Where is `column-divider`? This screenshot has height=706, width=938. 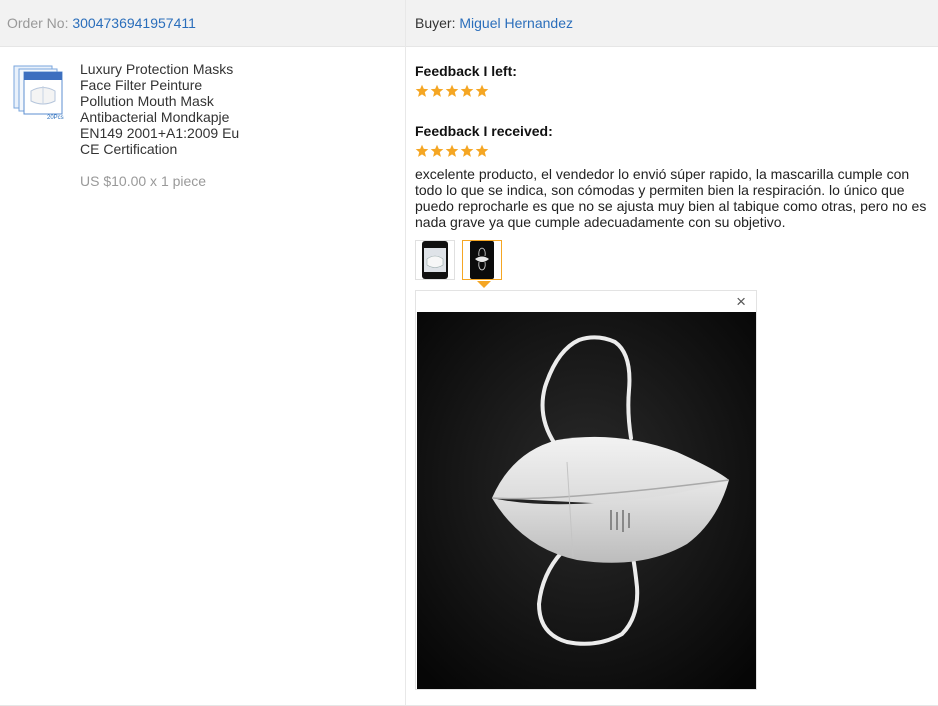
column-divider is located at coordinates (405, 353).